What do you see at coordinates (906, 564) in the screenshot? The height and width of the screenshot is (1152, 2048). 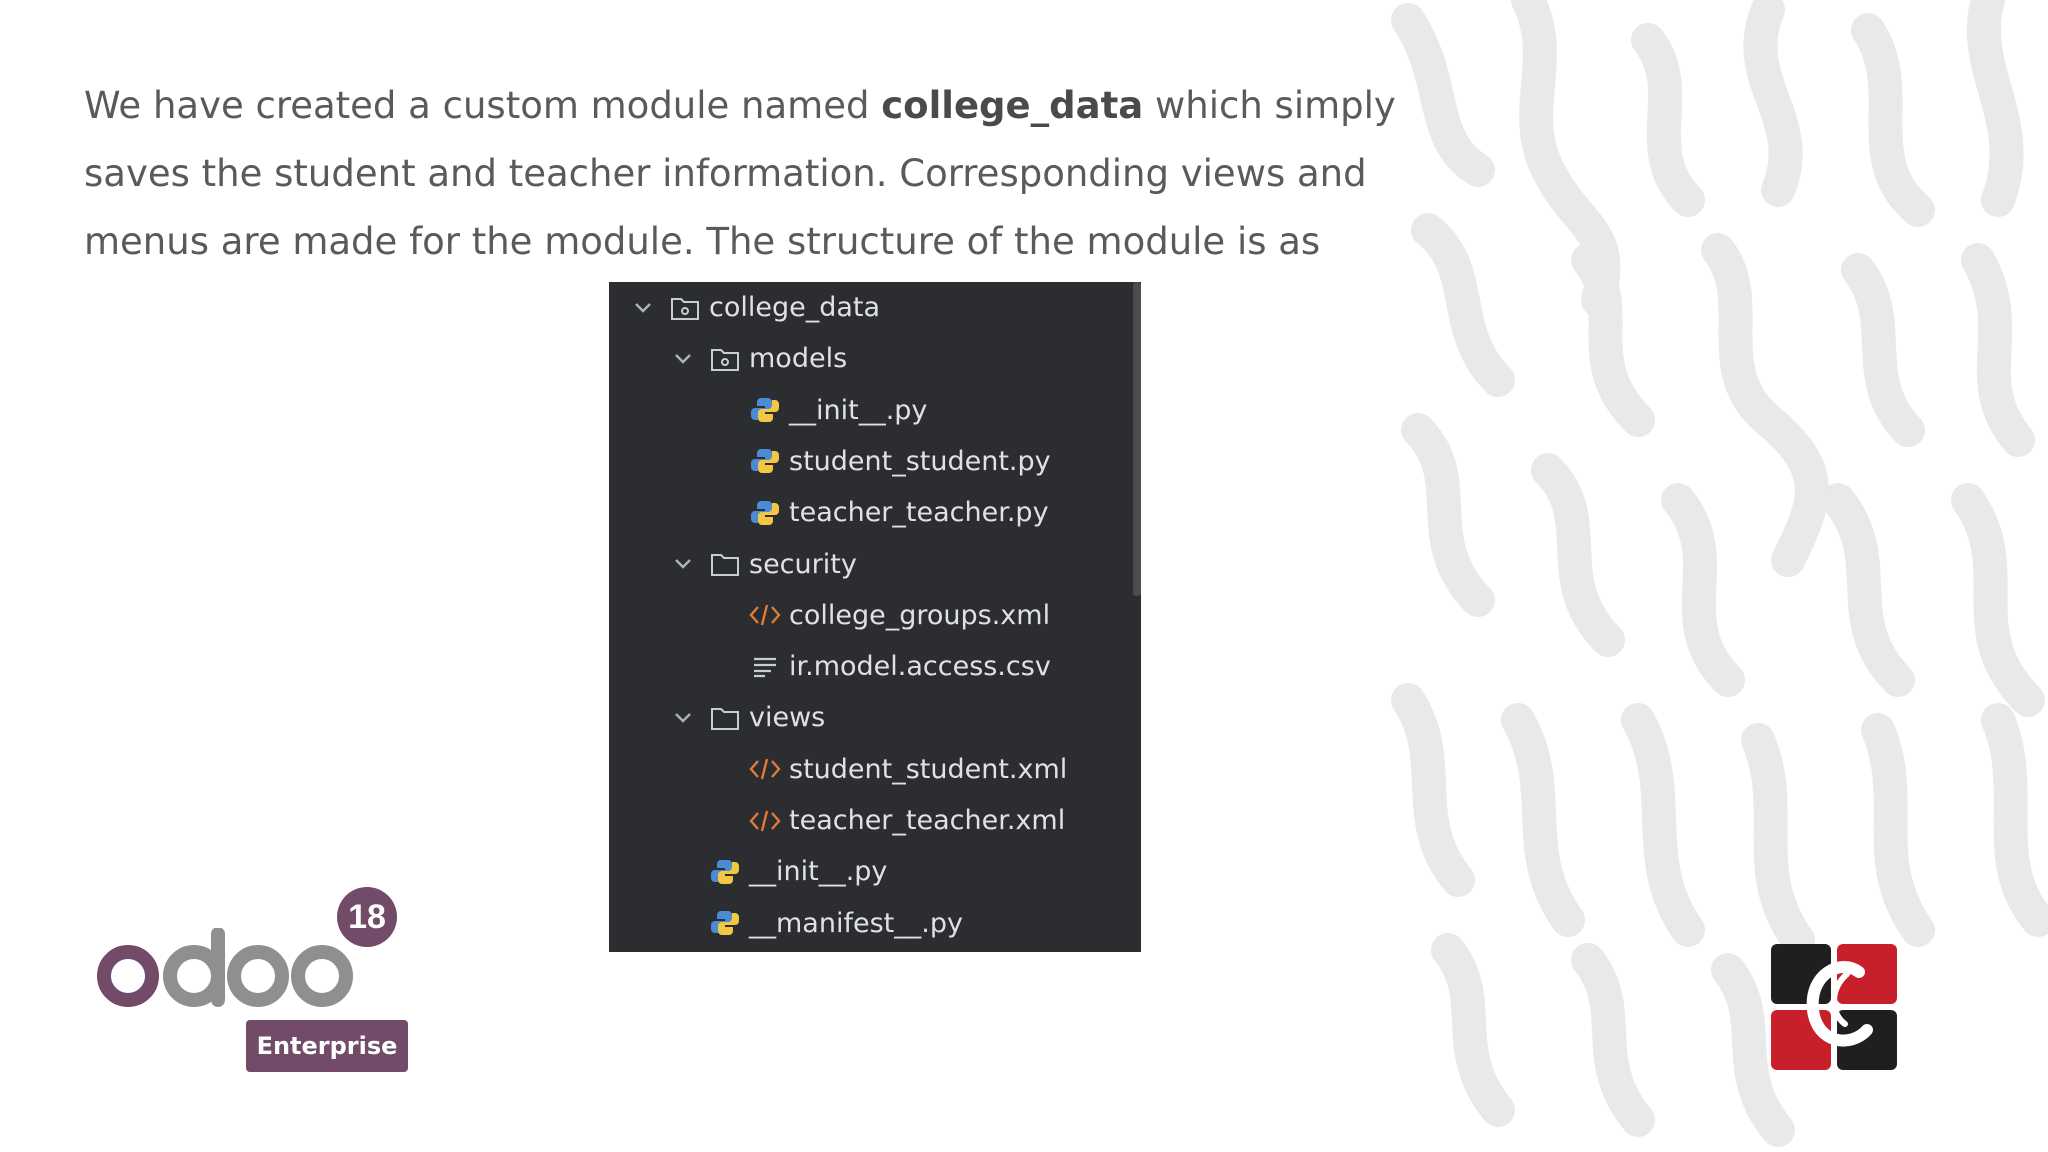 I see `tree-item: security` at bounding box center [906, 564].